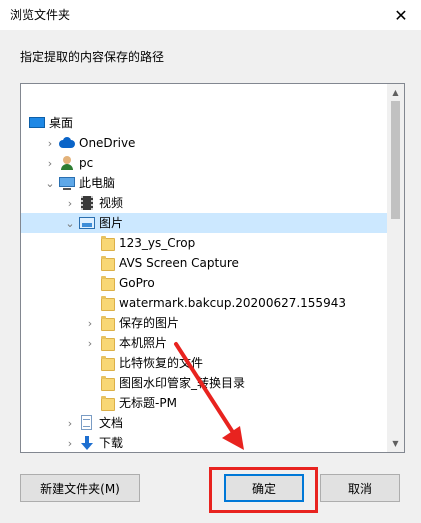 The height and width of the screenshot is (523, 421). I want to click on tree-item-label: 本机照片, so click(143, 343).